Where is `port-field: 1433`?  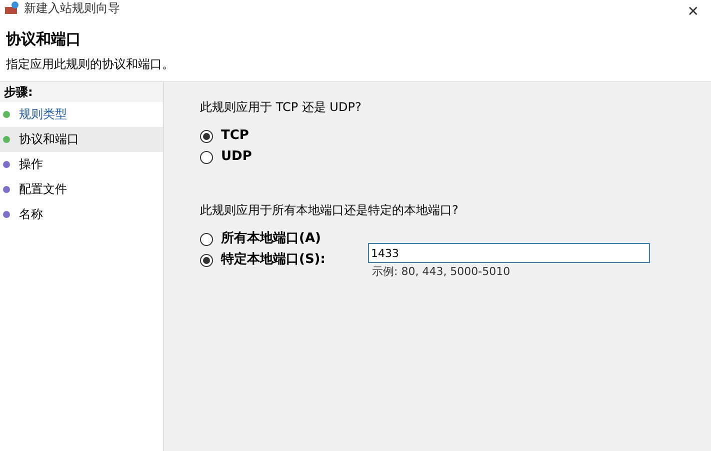 port-field: 1433 is located at coordinates (509, 253).